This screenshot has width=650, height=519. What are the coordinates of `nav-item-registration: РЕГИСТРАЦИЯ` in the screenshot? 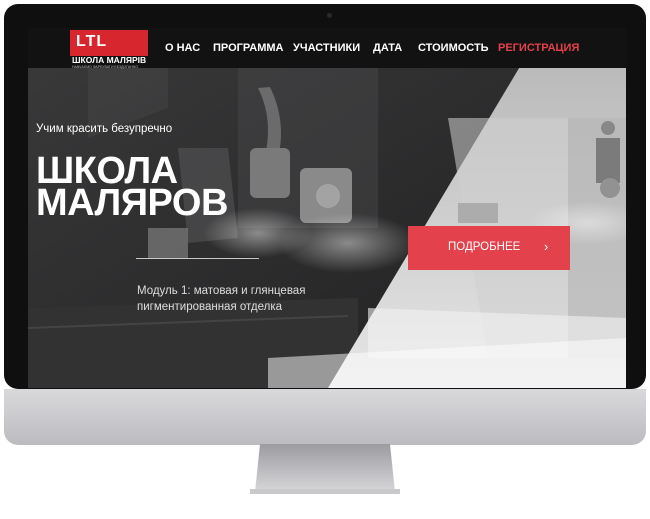 It's located at (538, 48).